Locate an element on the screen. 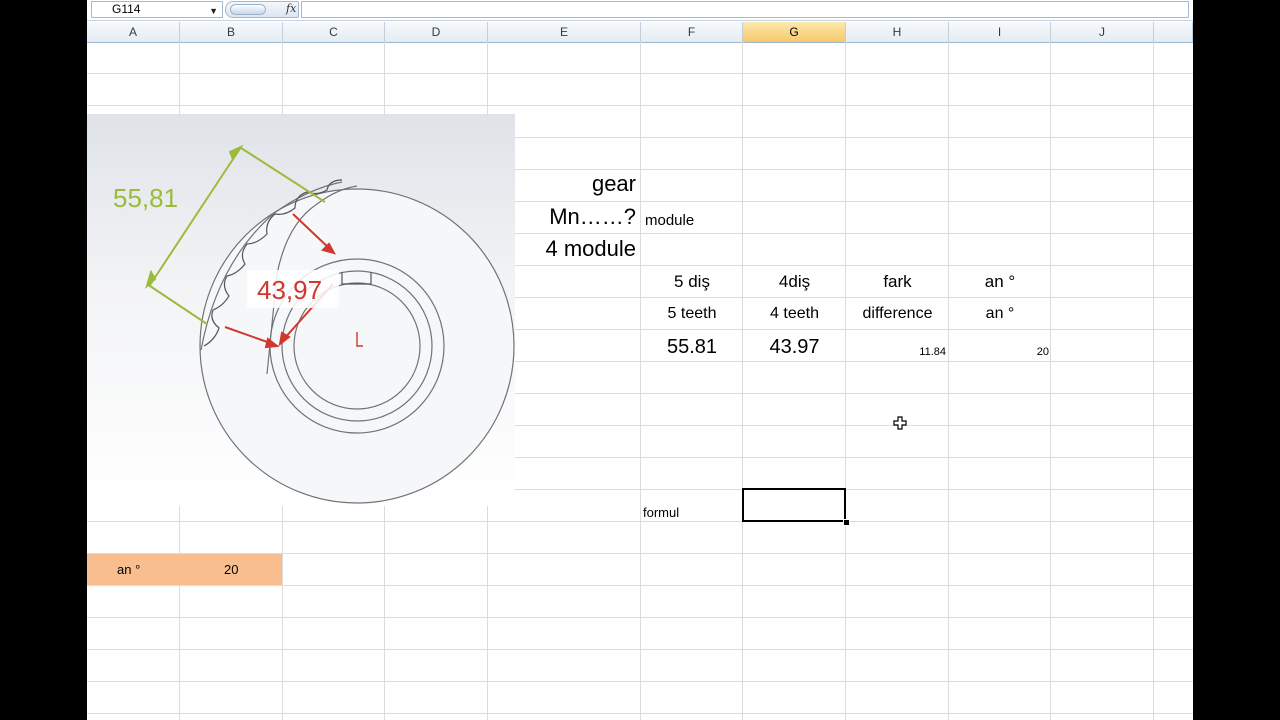 The height and width of the screenshot is (720, 1280). cell-i-an-2: an ° is located at coordinates (1000, 314).